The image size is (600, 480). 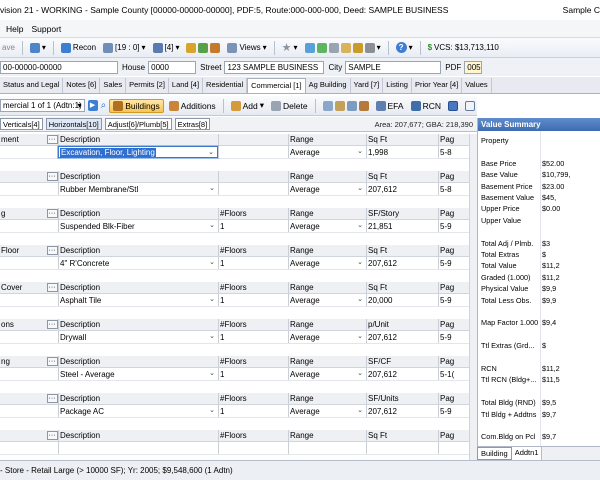 I want to click on quantity-input: 20,000, so click(x=402, y=300).